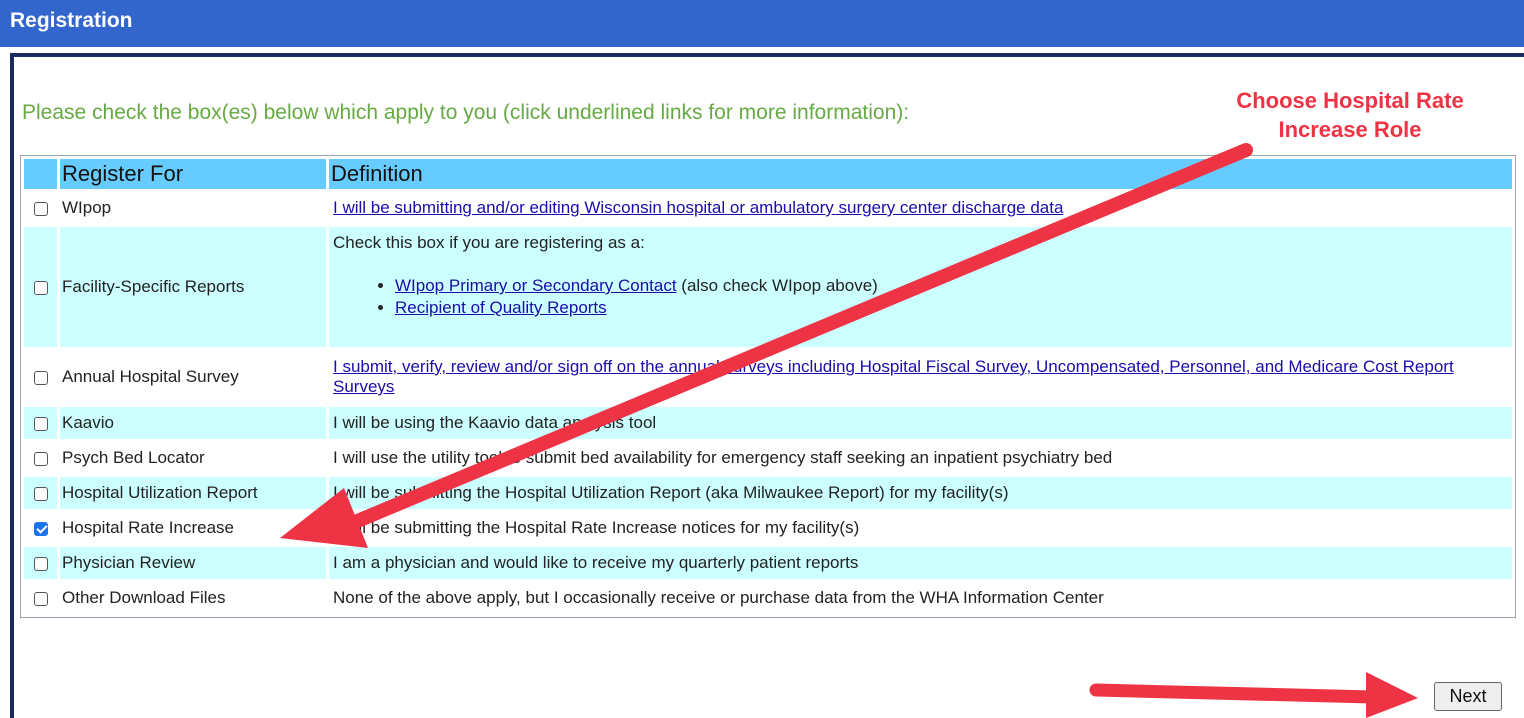 The height and width of the screenshot is (718, 1524). I want to click on frame-border-top, so click(767, 55).